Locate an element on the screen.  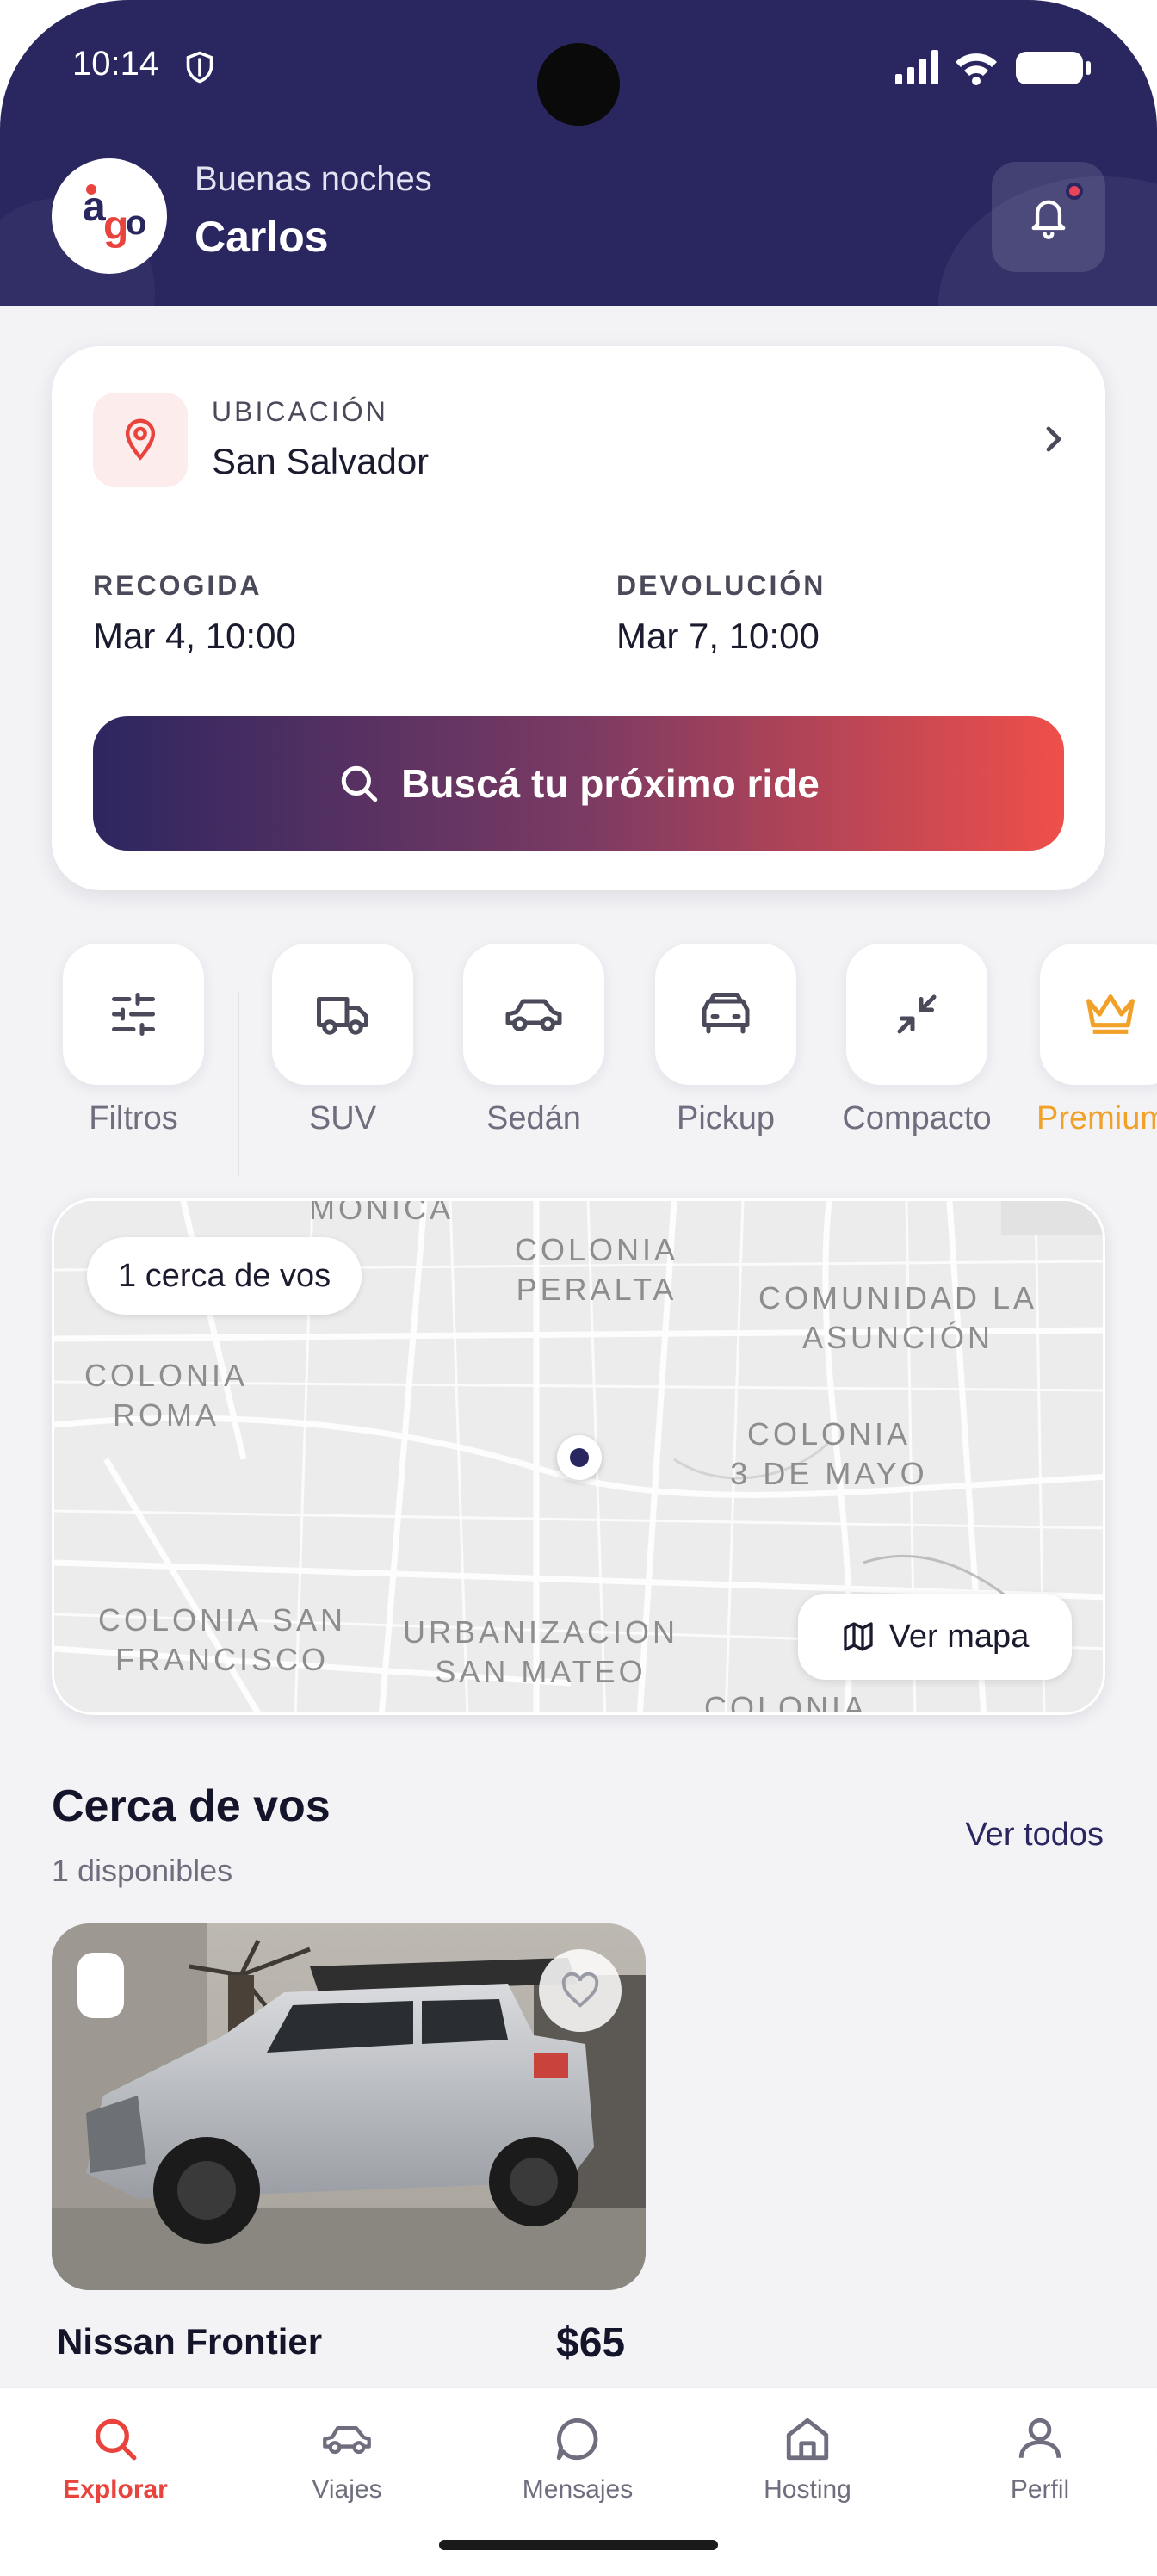
map-label: URBANIZACION SAN MATEO is located at coordinates (541, 1652).